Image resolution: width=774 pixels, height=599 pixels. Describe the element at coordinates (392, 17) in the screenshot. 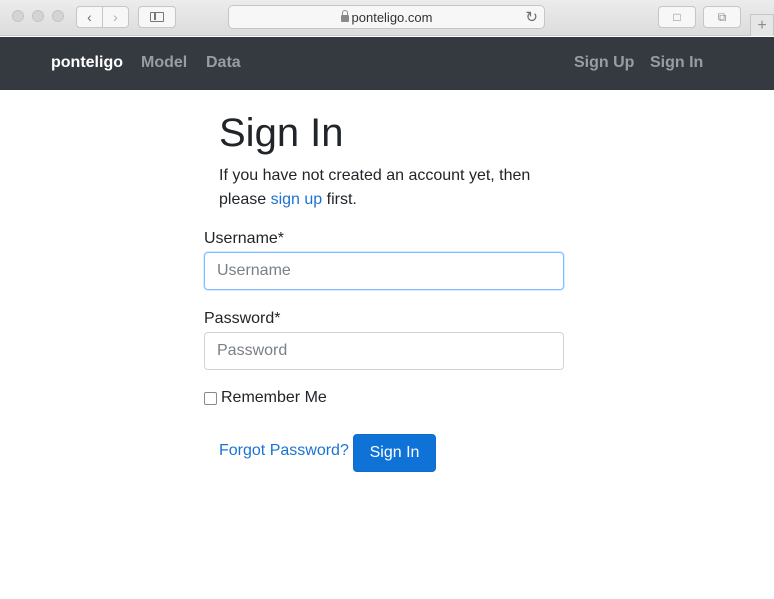

I see `url-text: ponteligo.com` at that location.